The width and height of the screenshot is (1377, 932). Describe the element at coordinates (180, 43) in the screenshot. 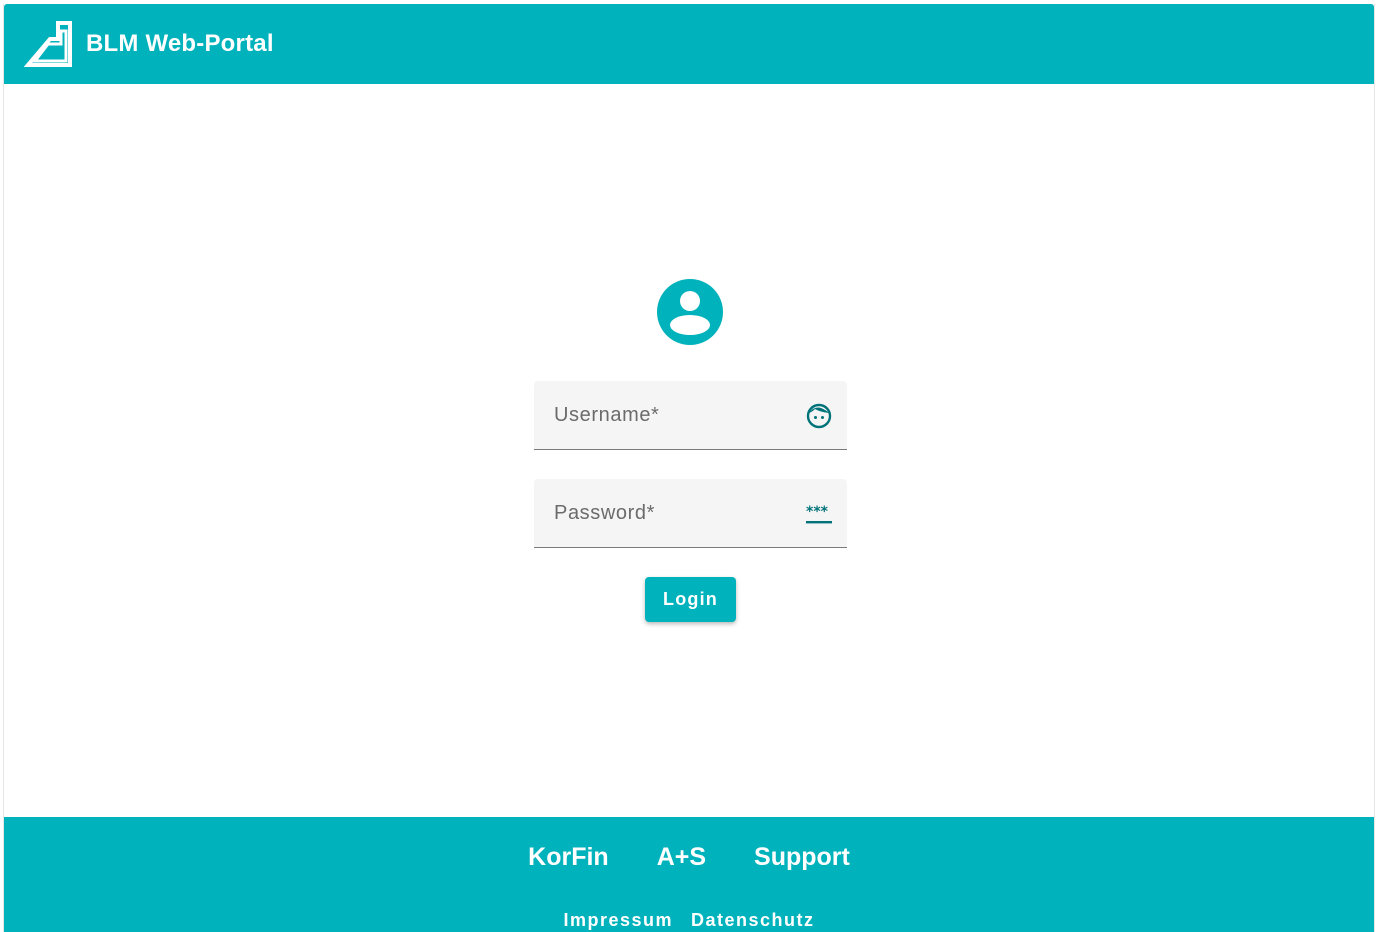

I see `app-title: BLM Web-Portal` at that location.